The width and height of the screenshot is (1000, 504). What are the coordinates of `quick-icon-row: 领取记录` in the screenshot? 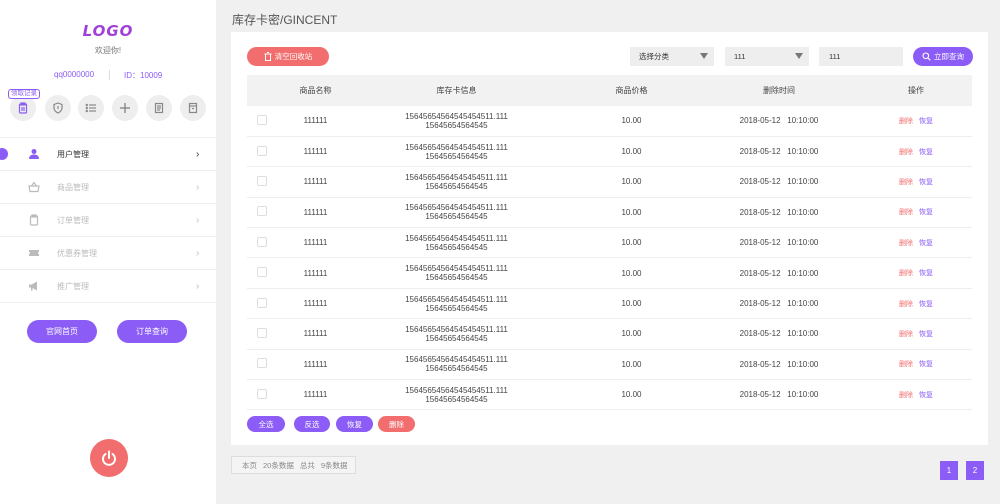 It's located at (108, 105).